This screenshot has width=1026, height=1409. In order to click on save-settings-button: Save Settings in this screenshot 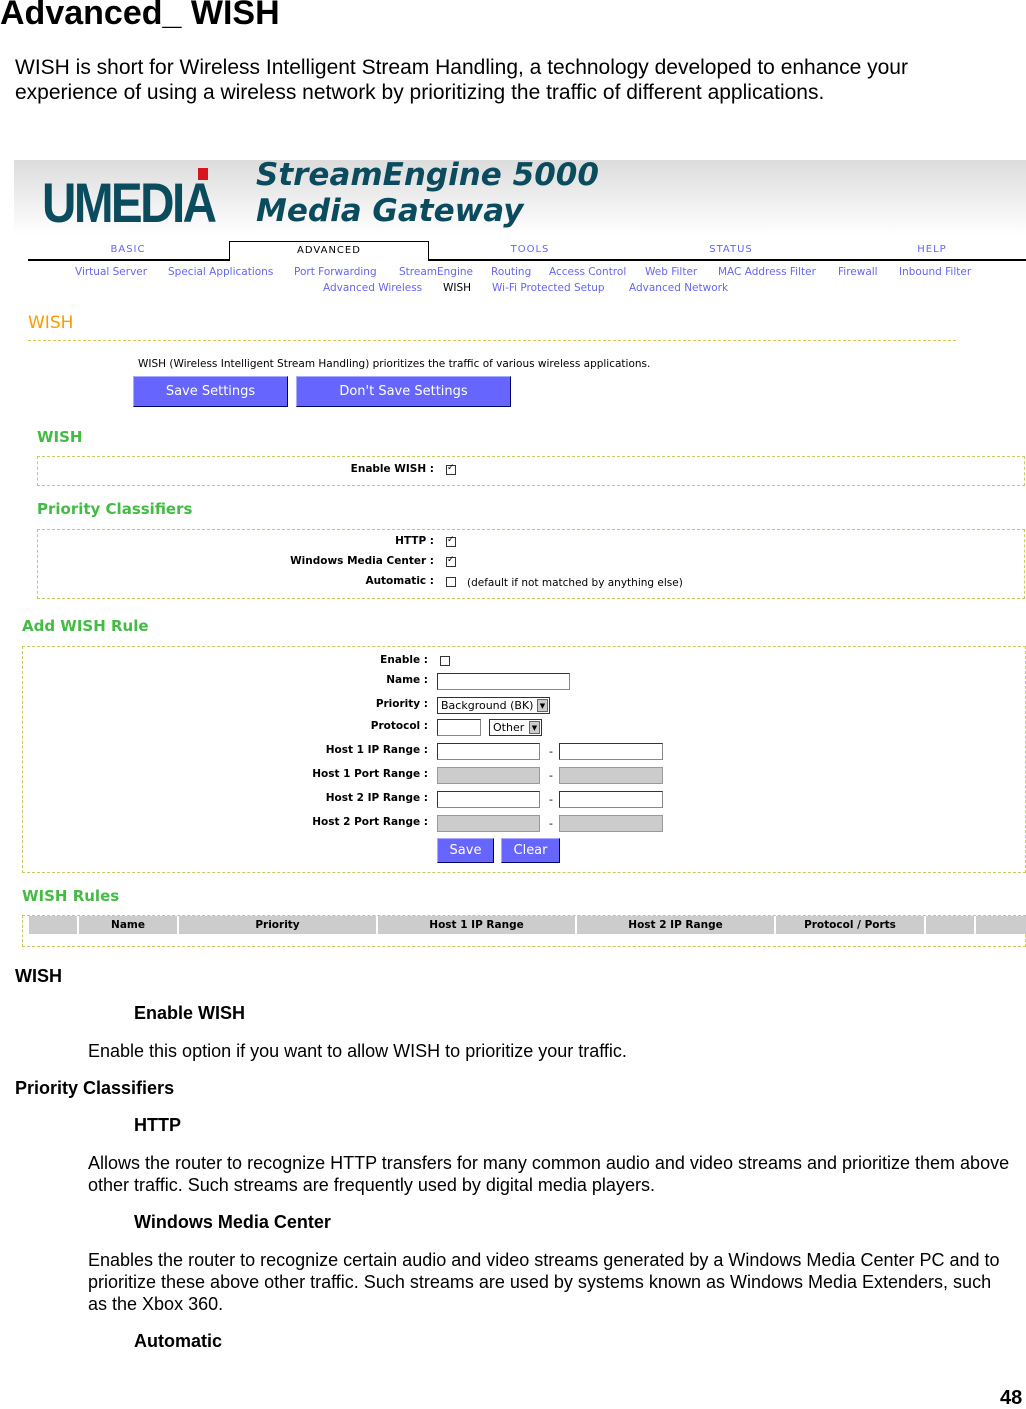, I will do `click(210, 391)`.